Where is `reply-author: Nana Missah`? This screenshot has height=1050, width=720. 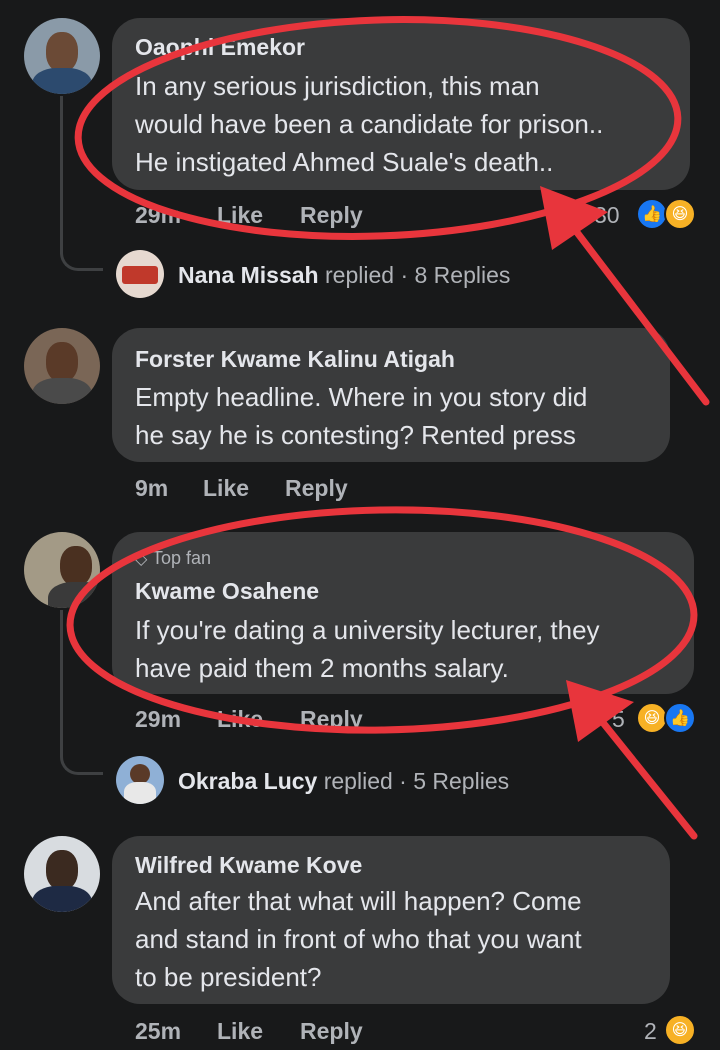 reply-author: Nana Missah is located at coordinates (248, 275).